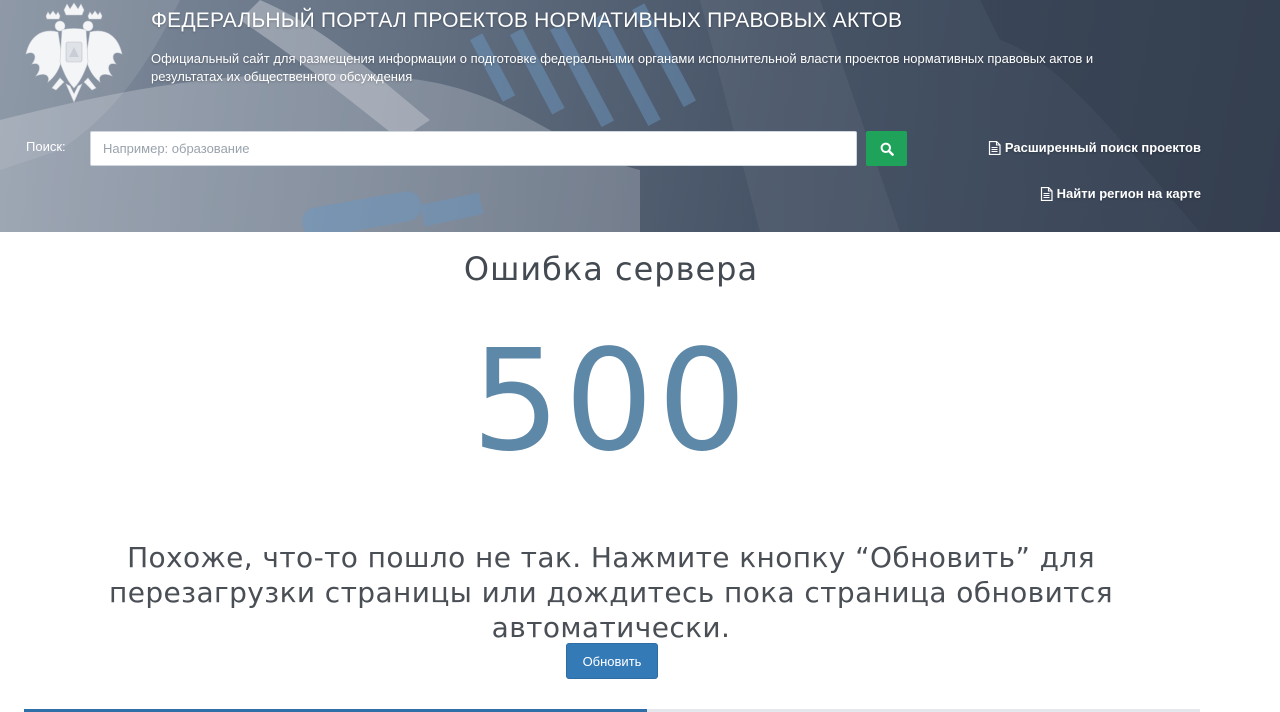 Image resolution: width=1280 pixels, height=712 pixels. I want to click on search-label: Поиск:, so click(46, 146).